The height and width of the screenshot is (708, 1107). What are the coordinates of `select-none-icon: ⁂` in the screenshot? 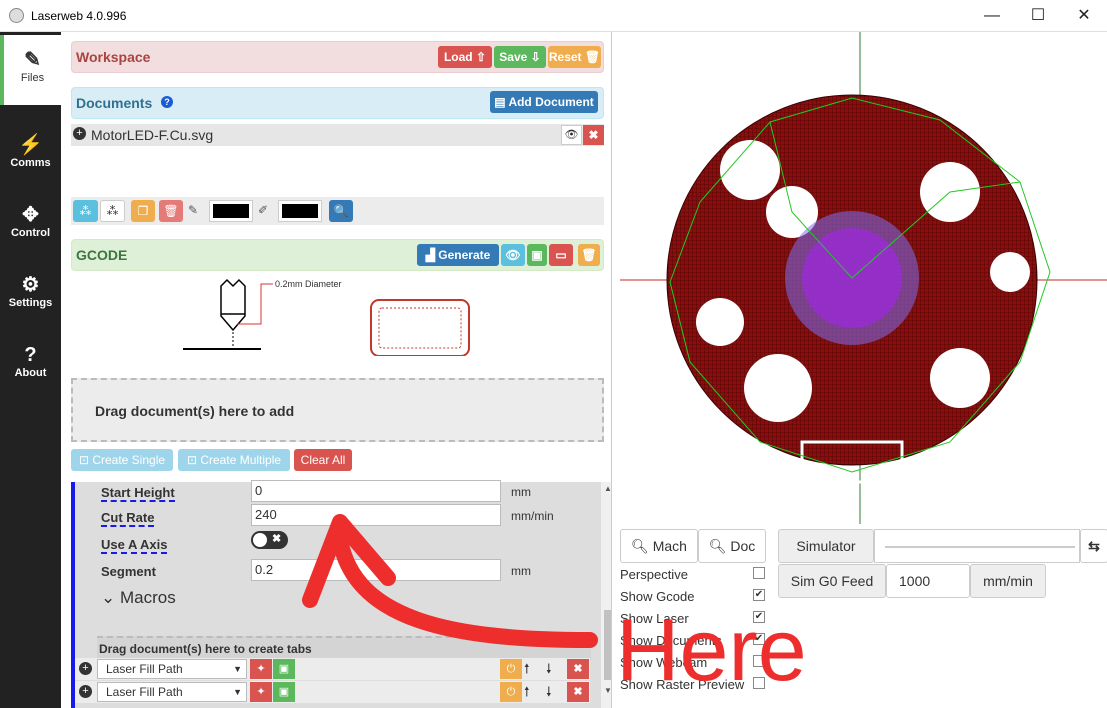 It's located at (112, 211).